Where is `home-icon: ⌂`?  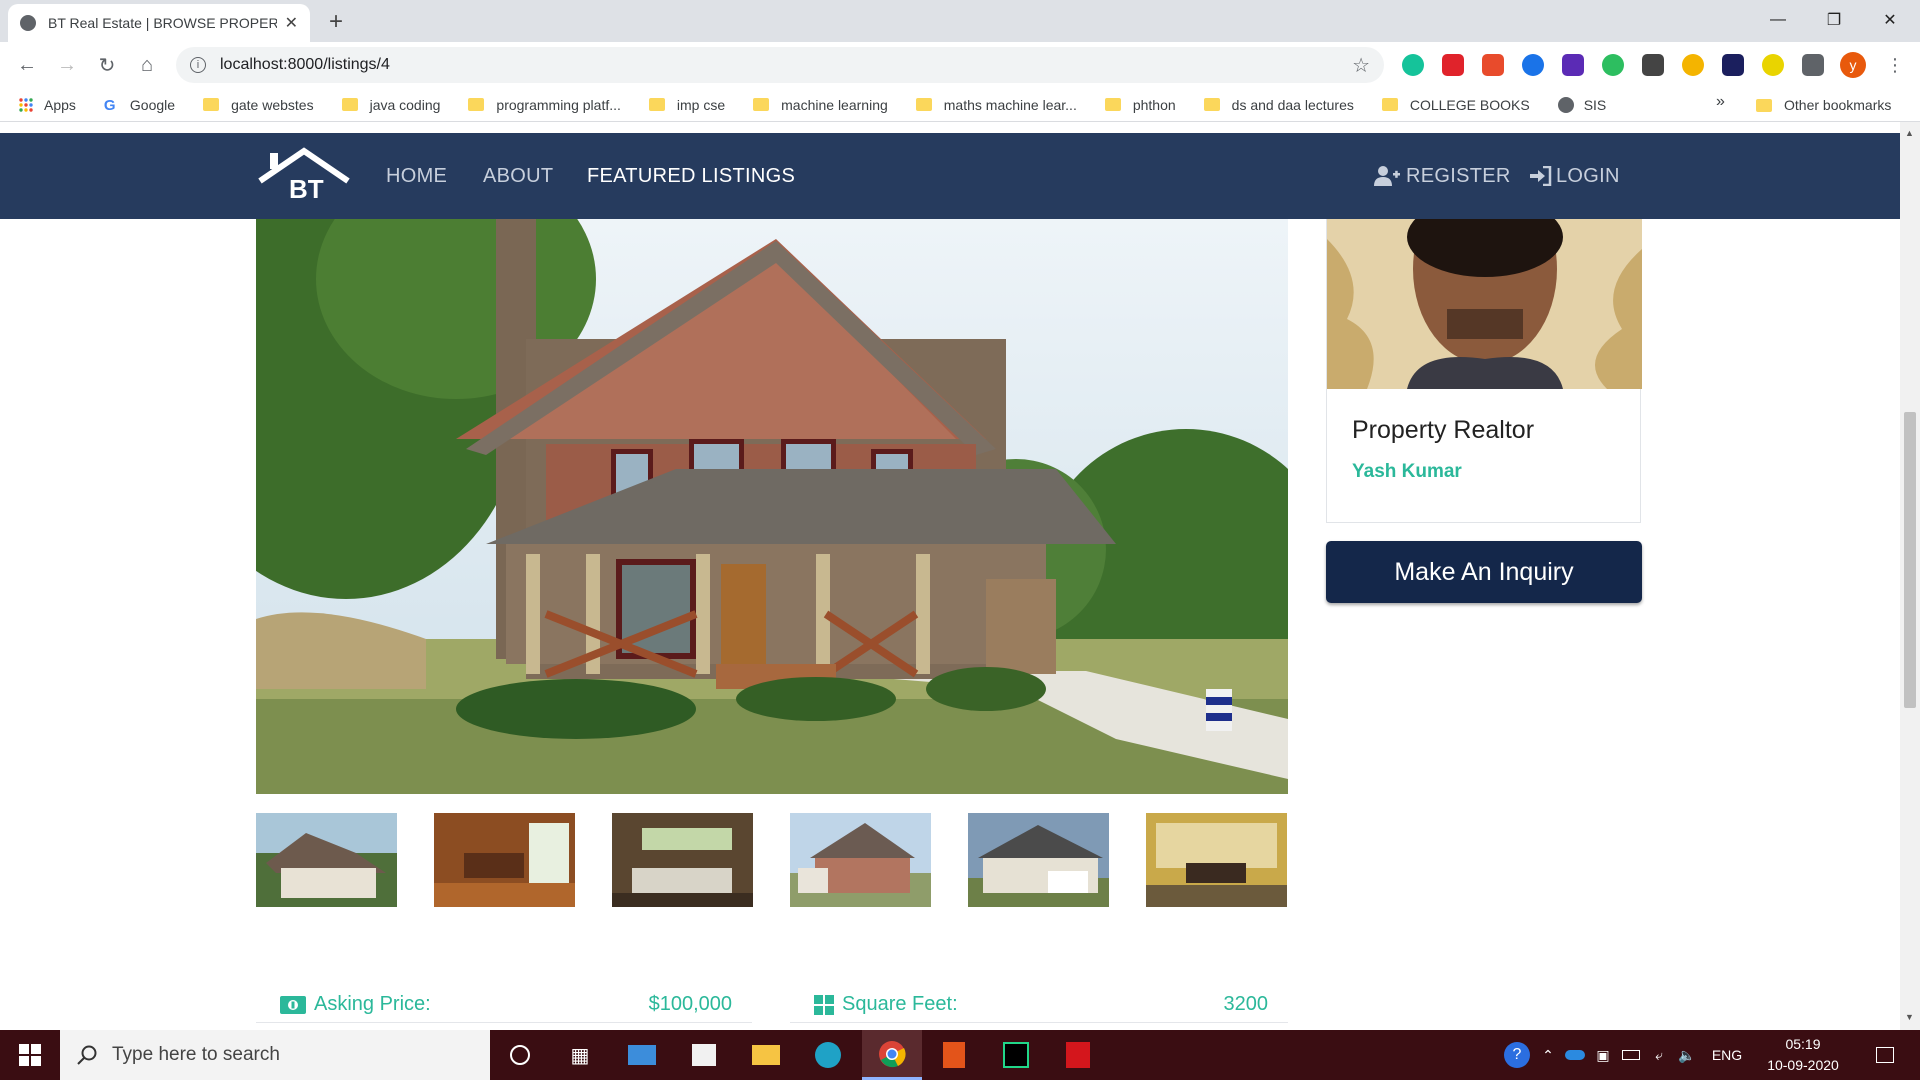
home-icon: ⌂ is located at coordinates (147, 65).